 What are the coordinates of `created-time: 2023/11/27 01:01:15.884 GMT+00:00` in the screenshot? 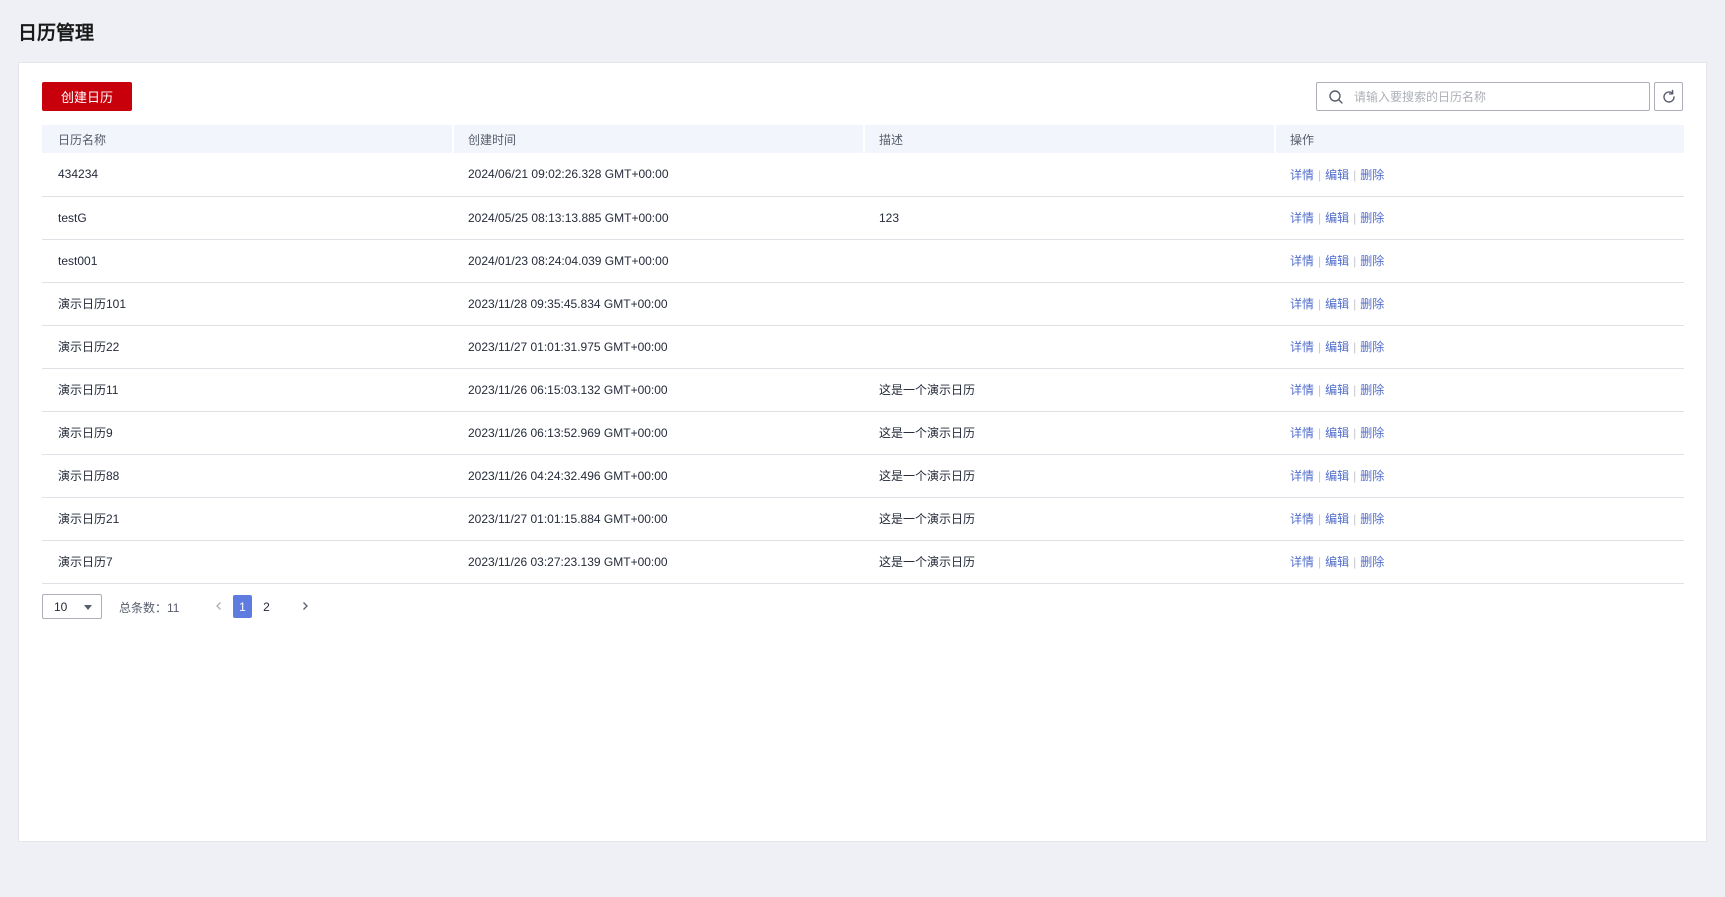 It's located at (657, 519).